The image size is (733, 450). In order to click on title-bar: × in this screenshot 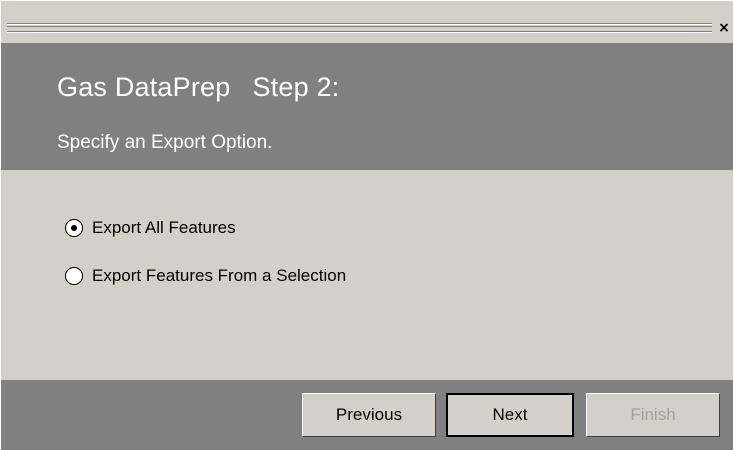, I will do `click(367, 22)`.